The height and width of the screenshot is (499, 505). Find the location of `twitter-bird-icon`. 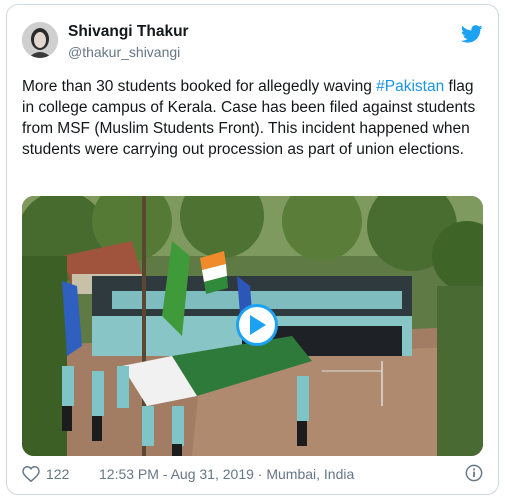

twitter-bird-icon is located at coordinates (472, 34).